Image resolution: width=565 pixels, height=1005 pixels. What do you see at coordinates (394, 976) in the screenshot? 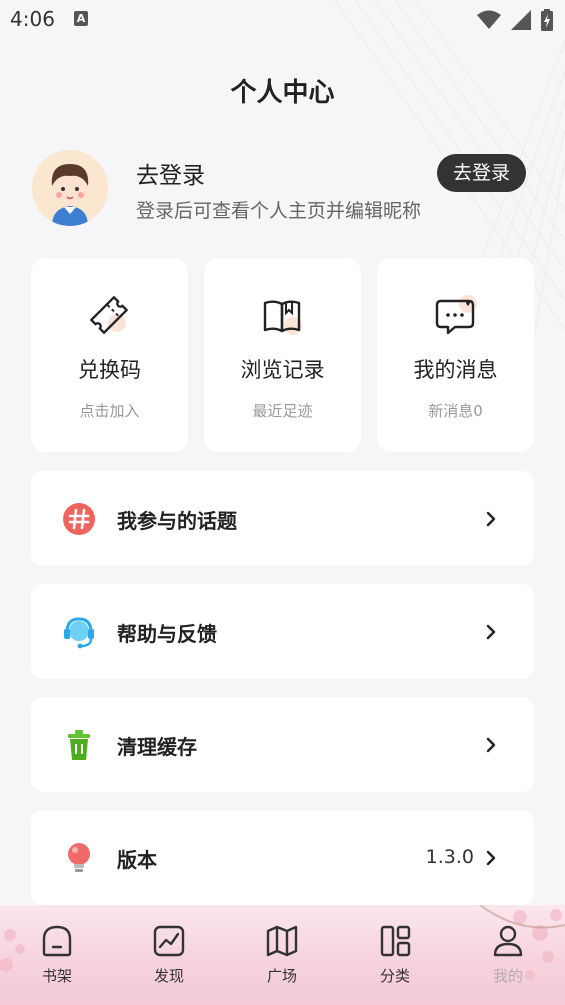
I see `nav-label: 分类` at bounding box center [394, 976].